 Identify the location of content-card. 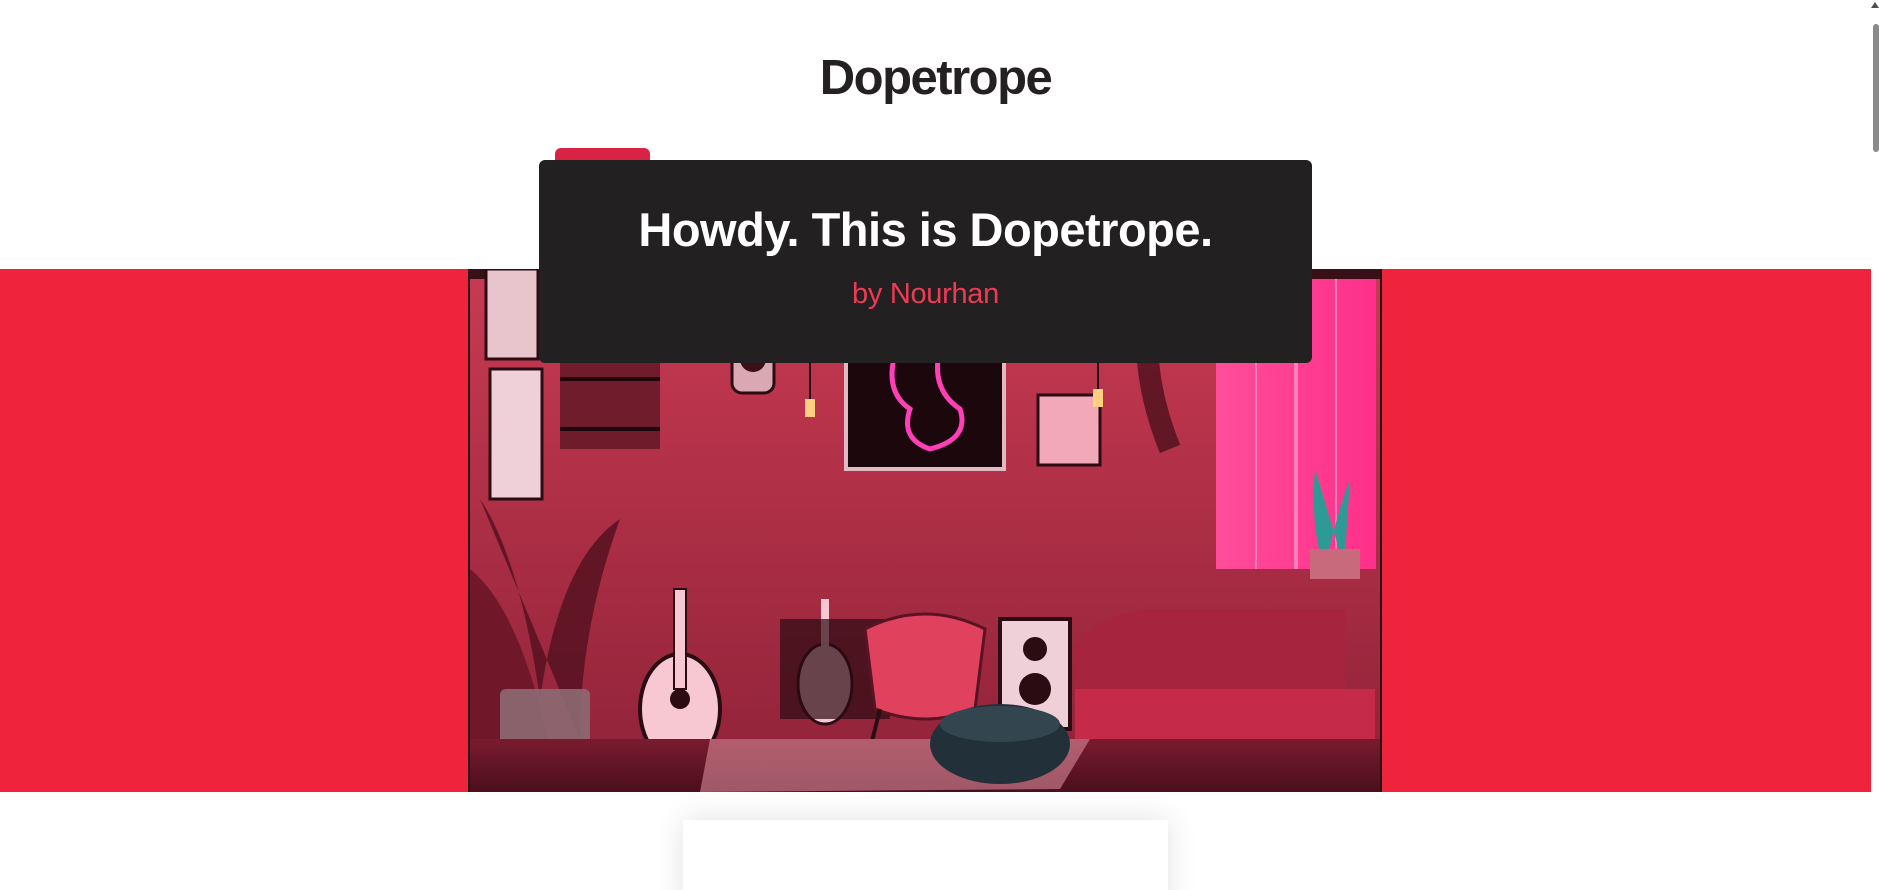
(925, 855).